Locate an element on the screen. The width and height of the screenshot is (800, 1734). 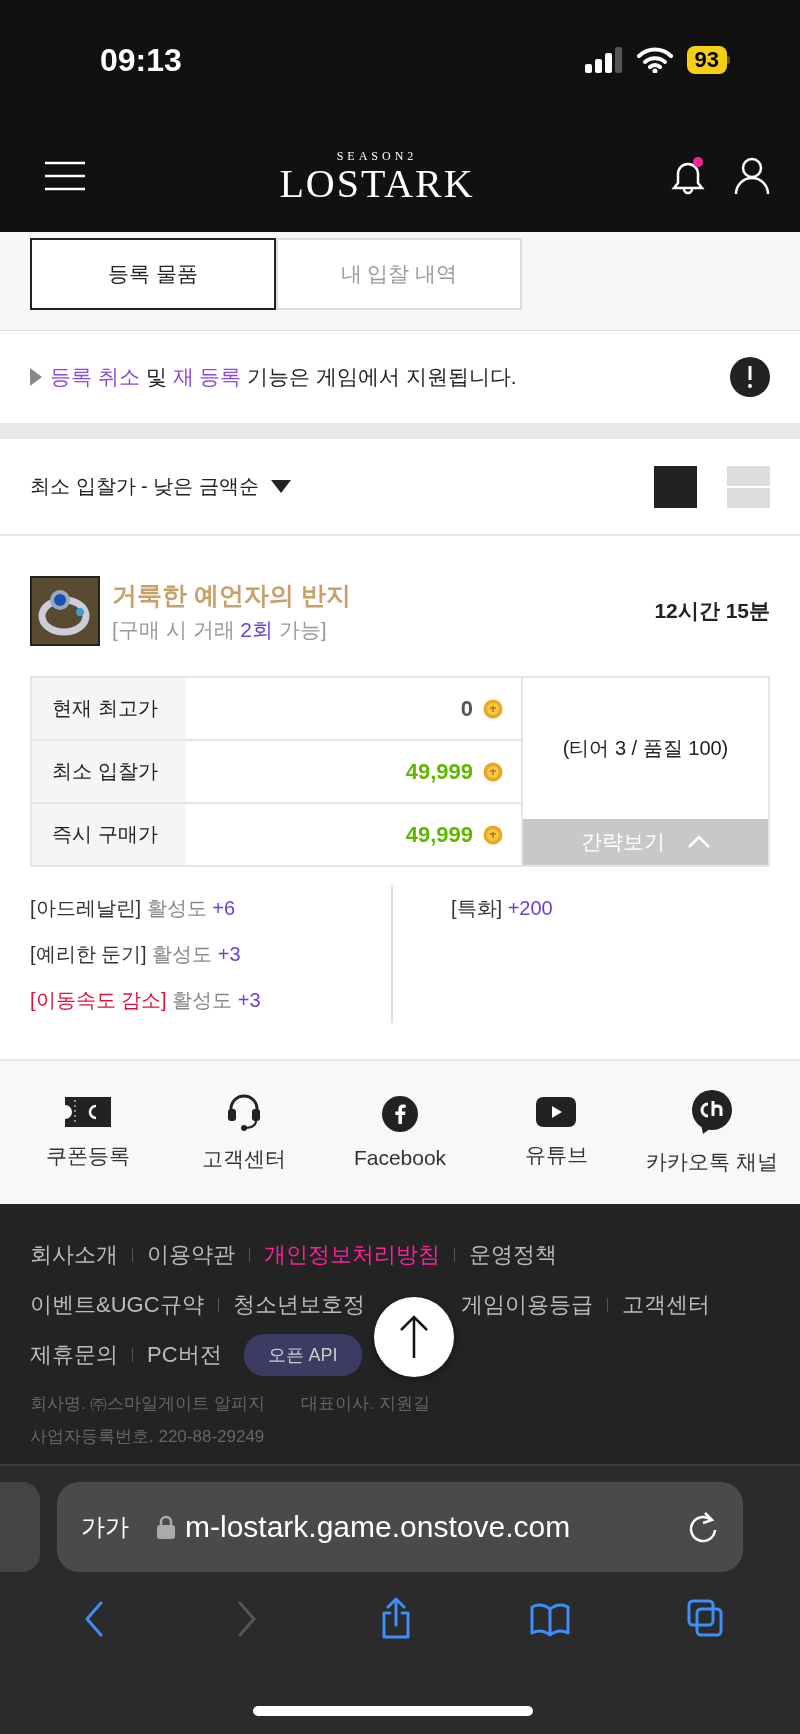
social-link: 유튜브 is located at coordinates (556, 1132).